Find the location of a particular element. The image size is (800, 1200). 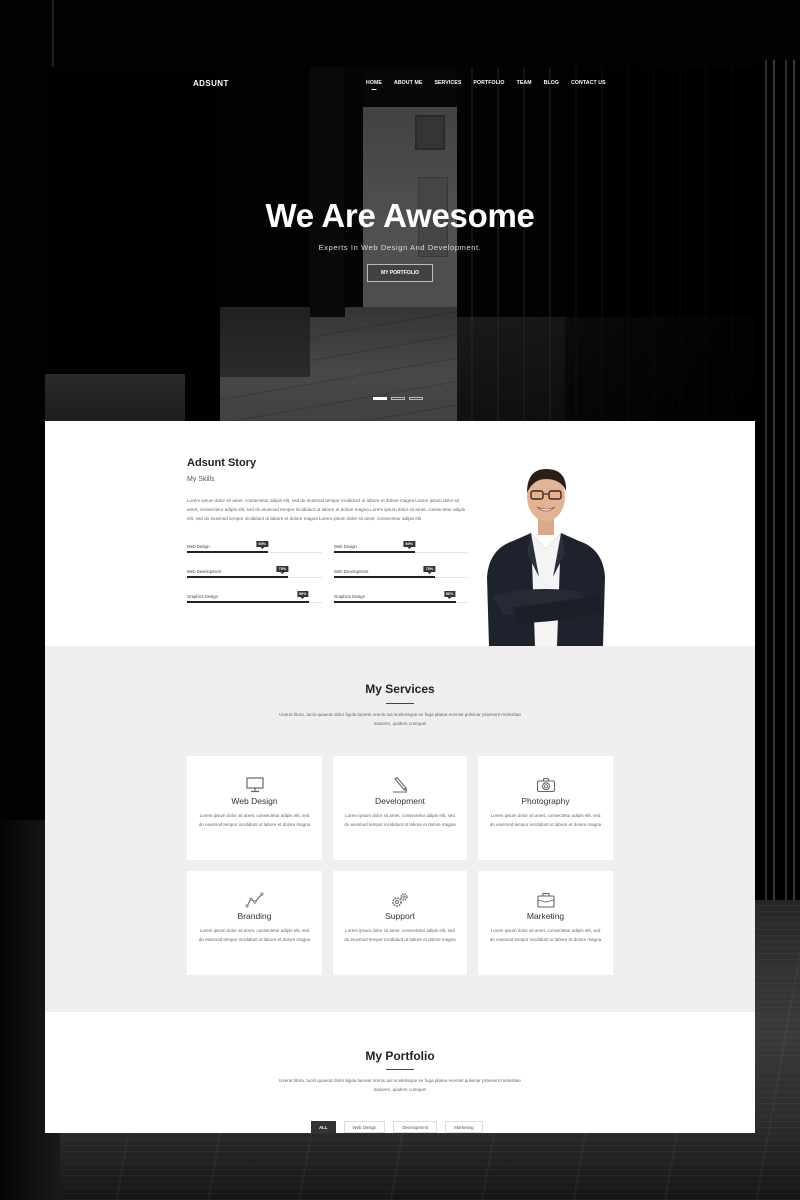

about-subtitle: My Skills is located at coordinates (201, 479).